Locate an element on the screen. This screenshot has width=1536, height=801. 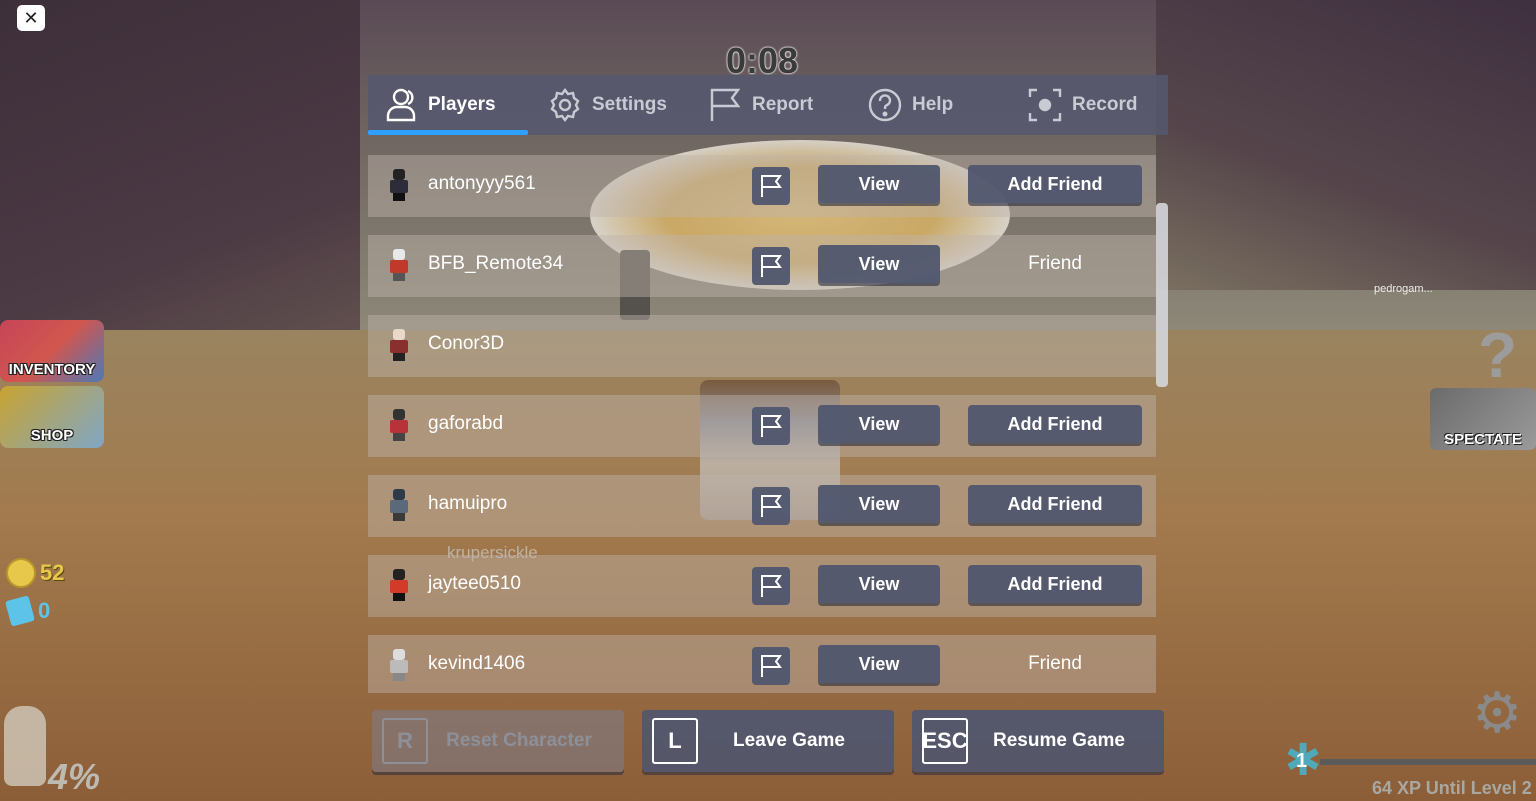
player-username: Conor3D is located at coordinates (466, 343).